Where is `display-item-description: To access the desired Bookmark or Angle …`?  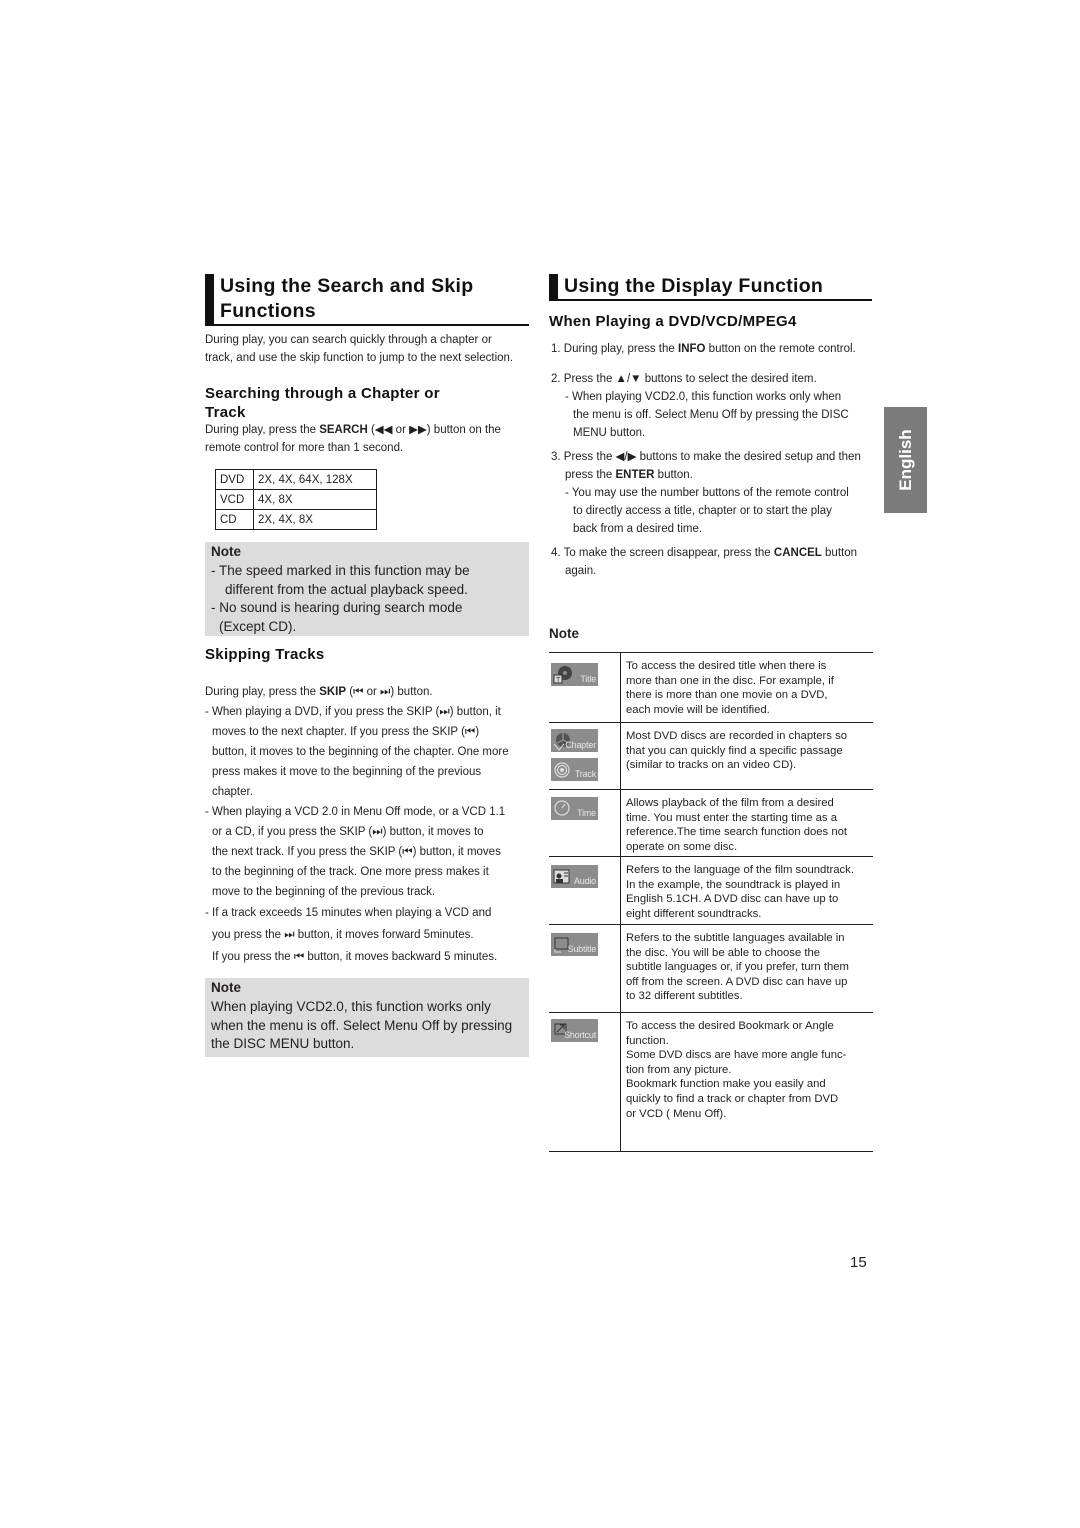
display-item-description: To access the desired Bookmark or Angle … is located at coordinates (736, 1070).